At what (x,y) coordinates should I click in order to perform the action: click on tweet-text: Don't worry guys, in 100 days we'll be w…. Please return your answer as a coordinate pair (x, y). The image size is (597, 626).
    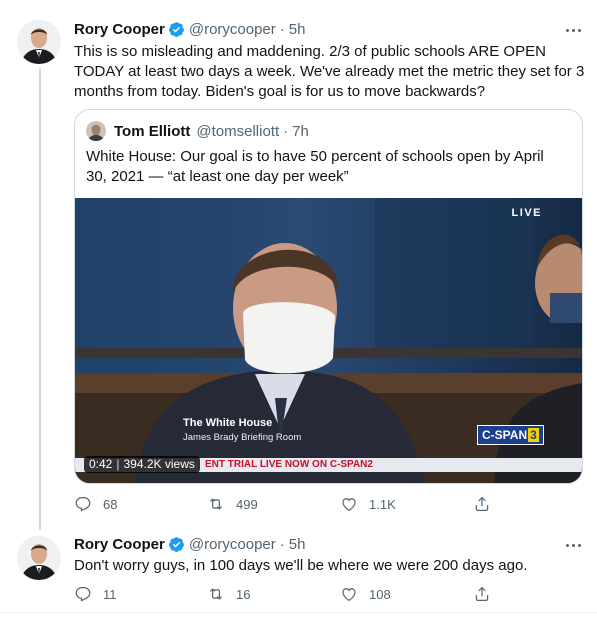
    Looking at the image, I should click on (301, 565).